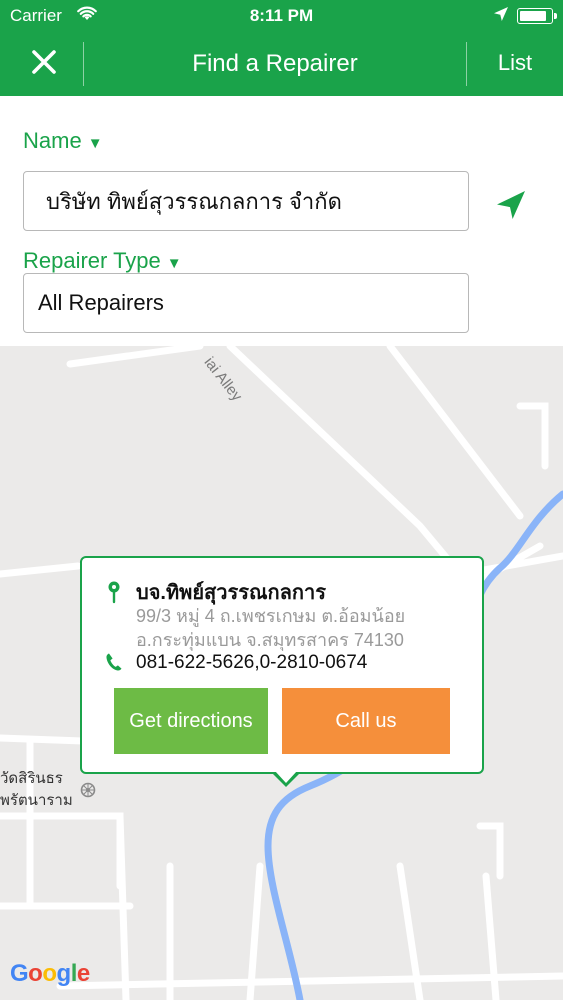 This screenshot has height=1000, width=563. I want to click on list-button: List, so click(515, 63).